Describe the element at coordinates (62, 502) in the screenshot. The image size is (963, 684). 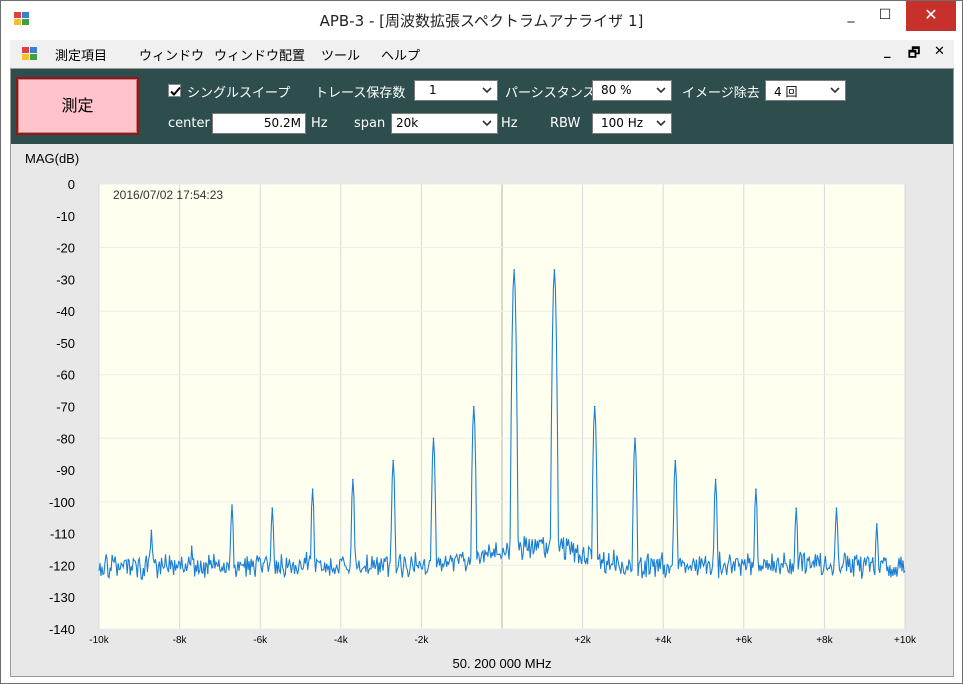
I see `y-tick-label: -100` at that location.